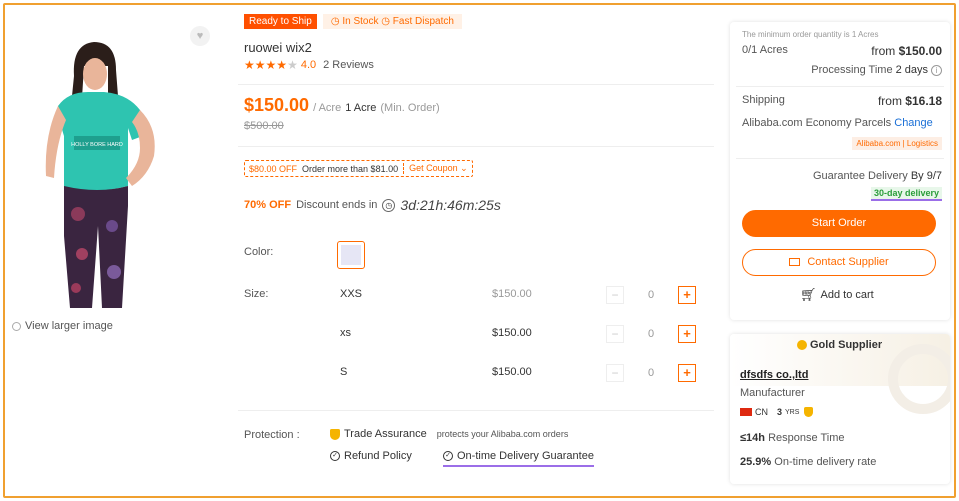  I want to click on rating: ★★★★★ 4.0 2 Reviews, so click(309, 65).